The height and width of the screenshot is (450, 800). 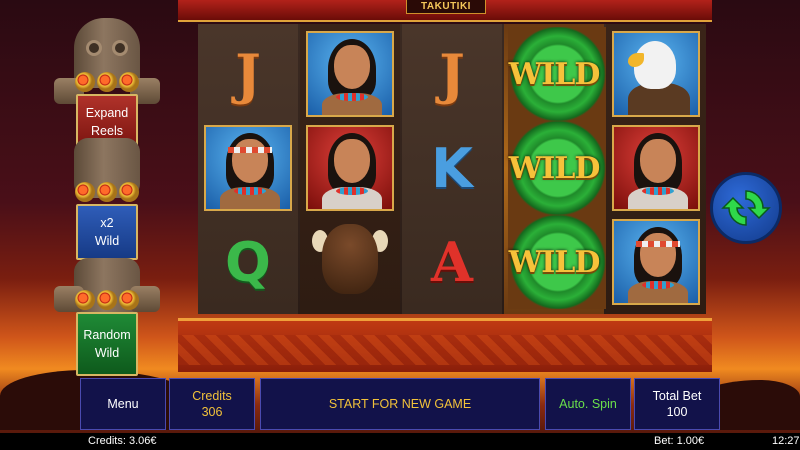 I want to click on eagle-icon, so click(x=656, y=74).